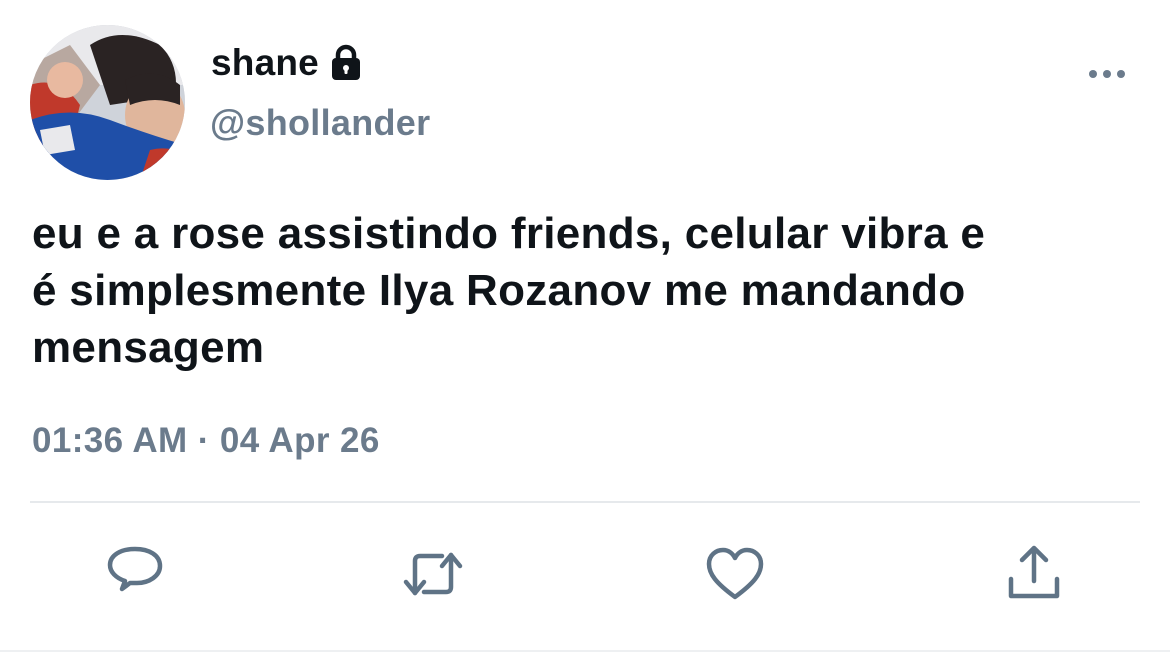 Image resolution: width=1170 pixels, height=666 pixels. I want to click on share-icon, so click(1034, 574).